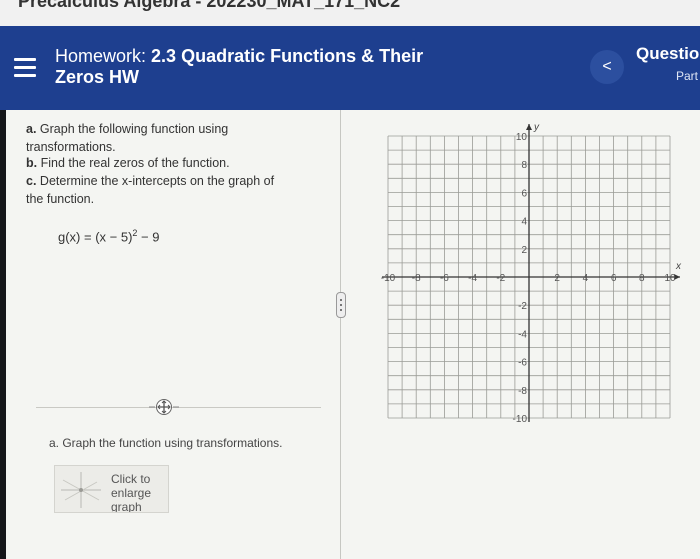 This screenshot has height=559, width=700. Describe the element at coordinates (127, 129) in the screenshot. I see `instruction-a: a. Graph the following function using` at that location.